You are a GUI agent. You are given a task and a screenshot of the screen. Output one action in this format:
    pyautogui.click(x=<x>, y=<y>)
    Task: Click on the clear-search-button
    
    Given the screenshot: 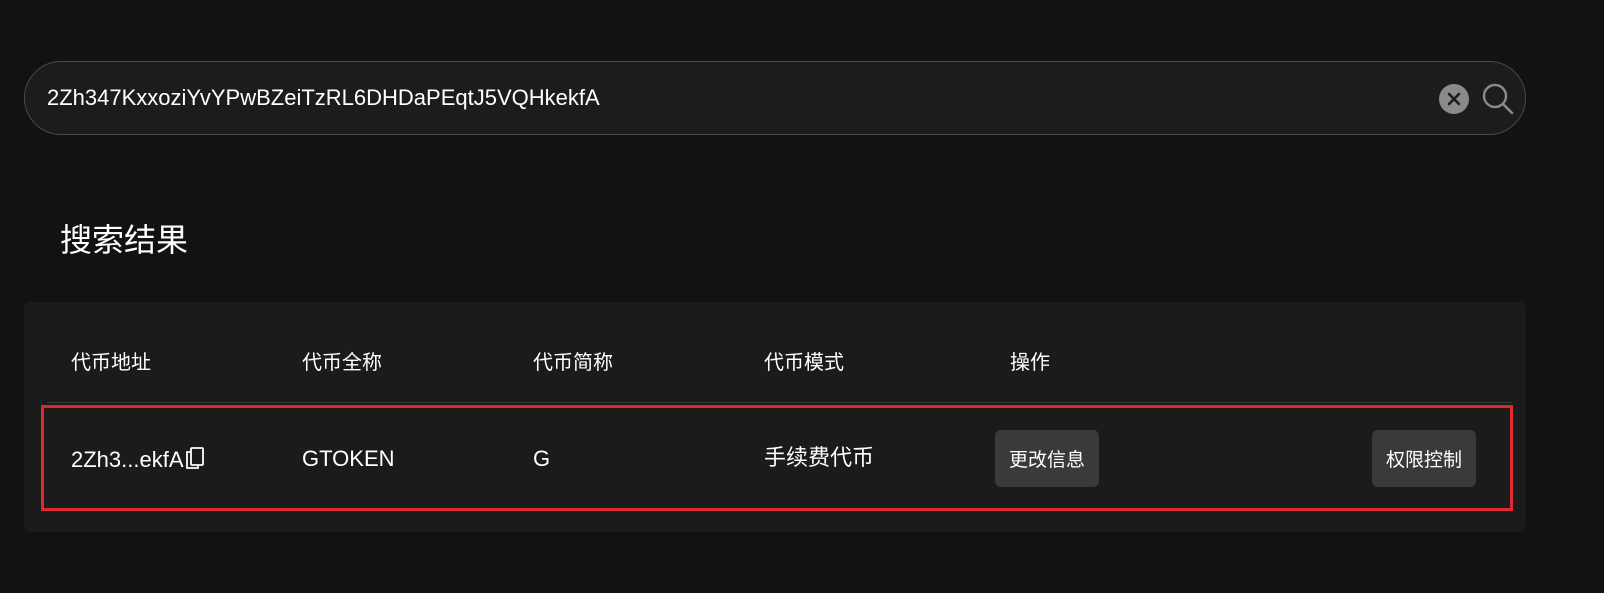 What is the action you would take?
    pyautogui.click(x=1454, y=99)
    